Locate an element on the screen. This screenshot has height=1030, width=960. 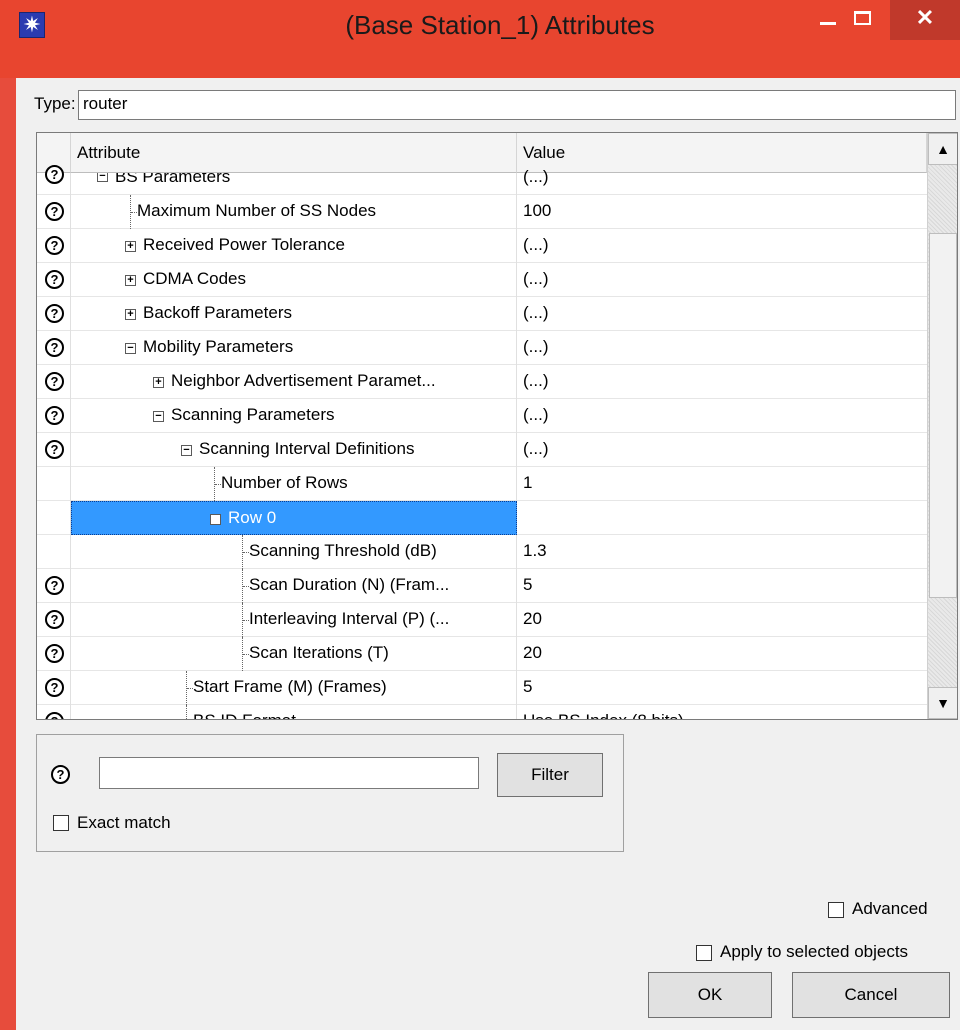
attribute-name-cell: − Mobility Parameters is located at coordinates (294, 348).